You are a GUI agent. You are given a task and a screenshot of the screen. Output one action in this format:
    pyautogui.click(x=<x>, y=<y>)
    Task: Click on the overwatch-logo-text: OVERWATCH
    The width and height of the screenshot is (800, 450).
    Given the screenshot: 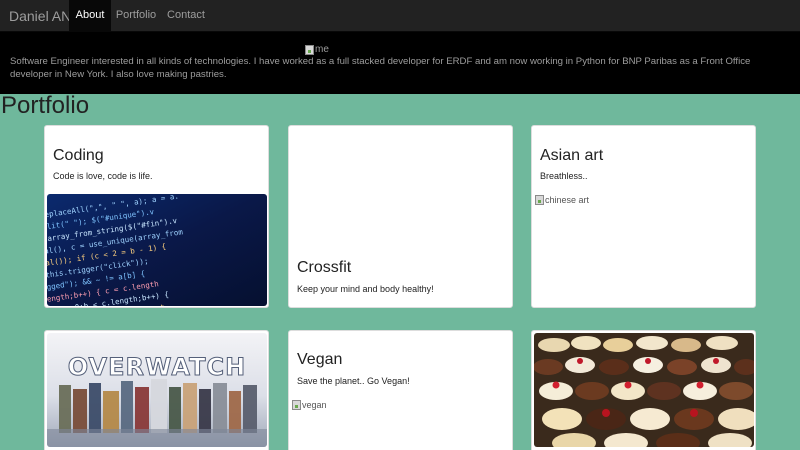 What is the action you would take?
    pyautogui.click(x=157, y=367)
    